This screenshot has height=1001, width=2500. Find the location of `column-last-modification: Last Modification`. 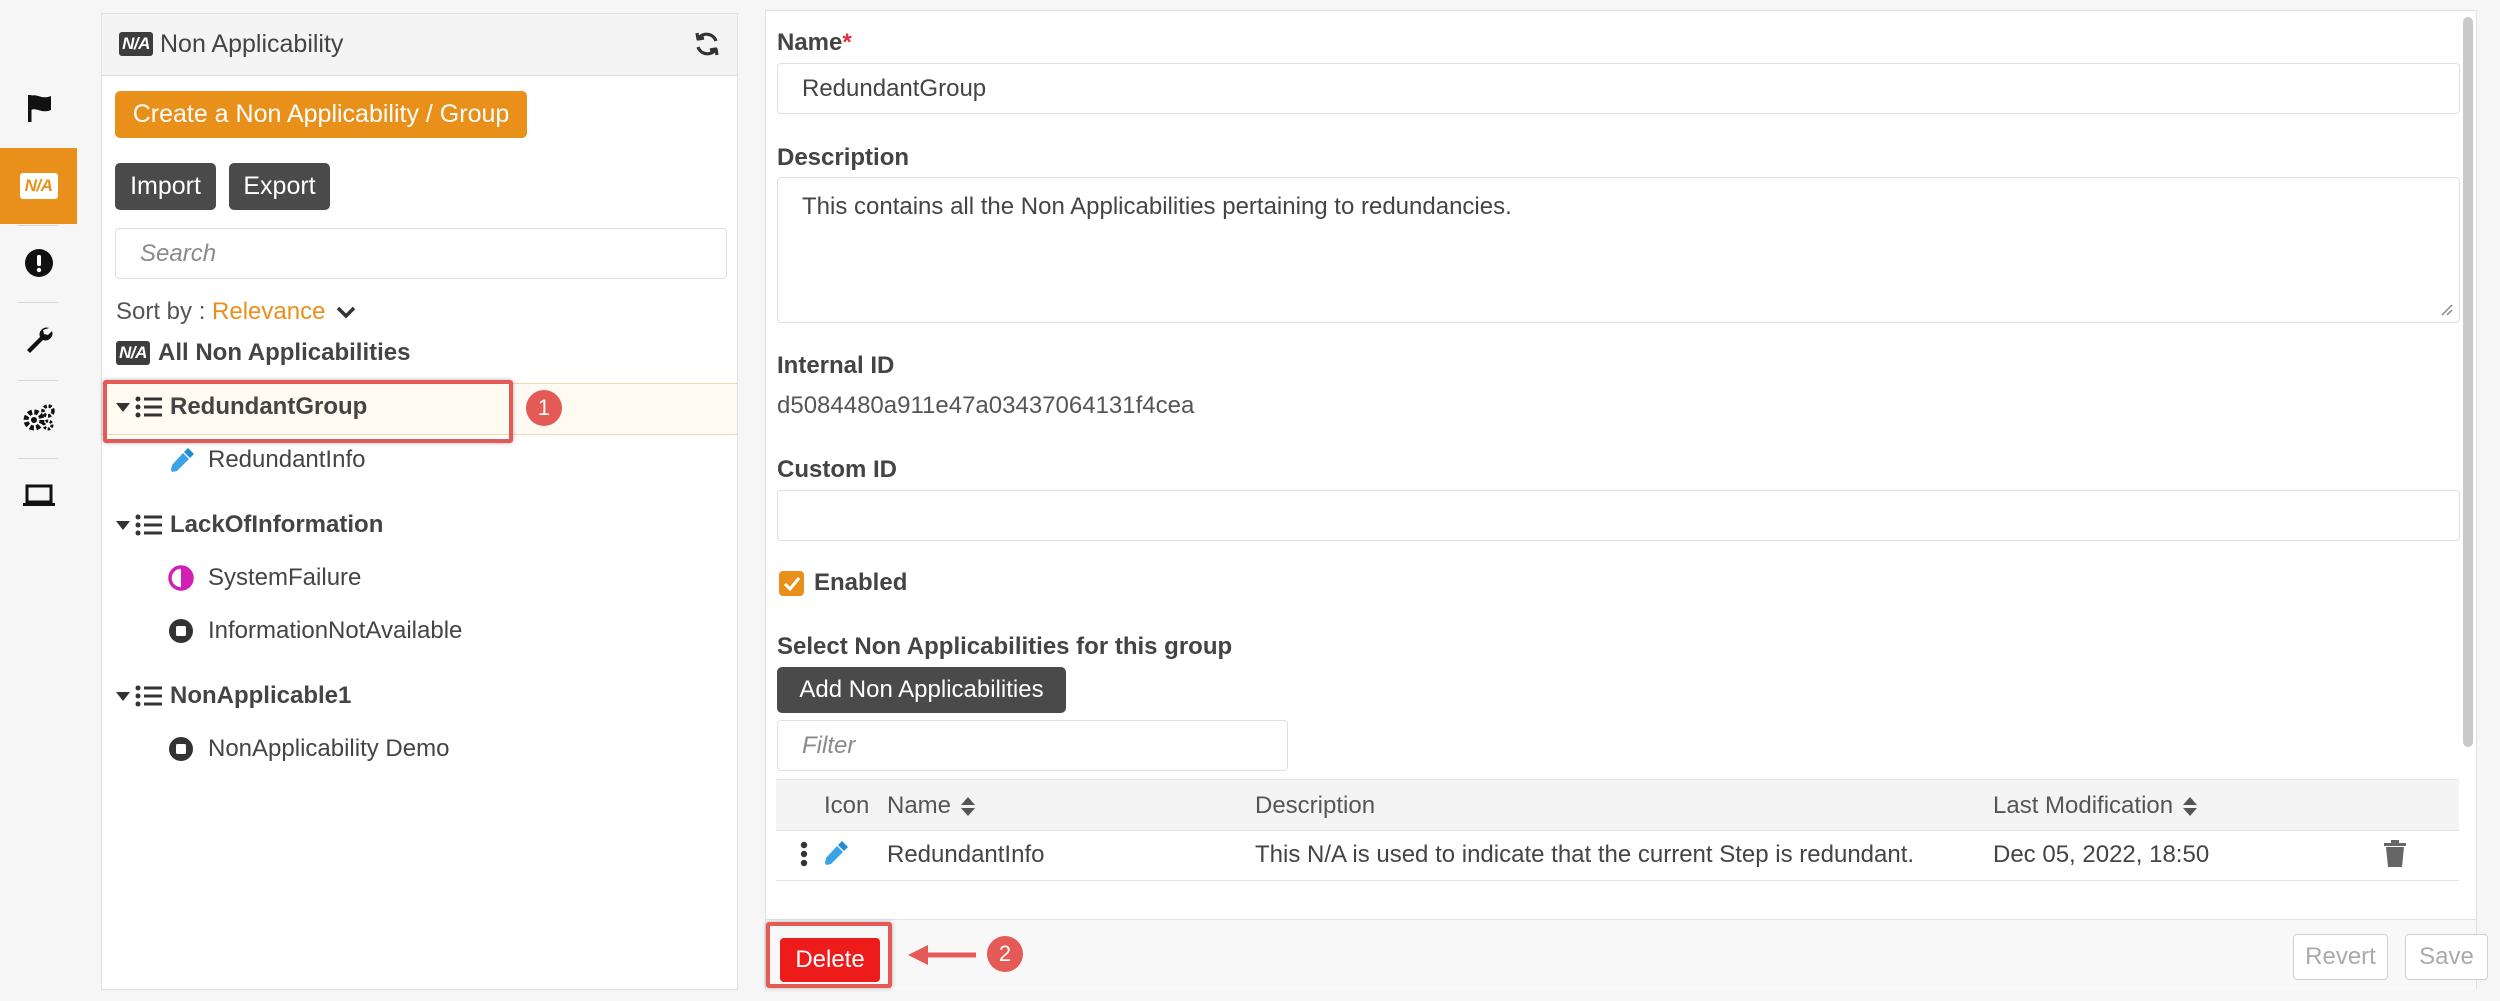

column-last-modification: Last Modification is located at coordinates (2095, 806).